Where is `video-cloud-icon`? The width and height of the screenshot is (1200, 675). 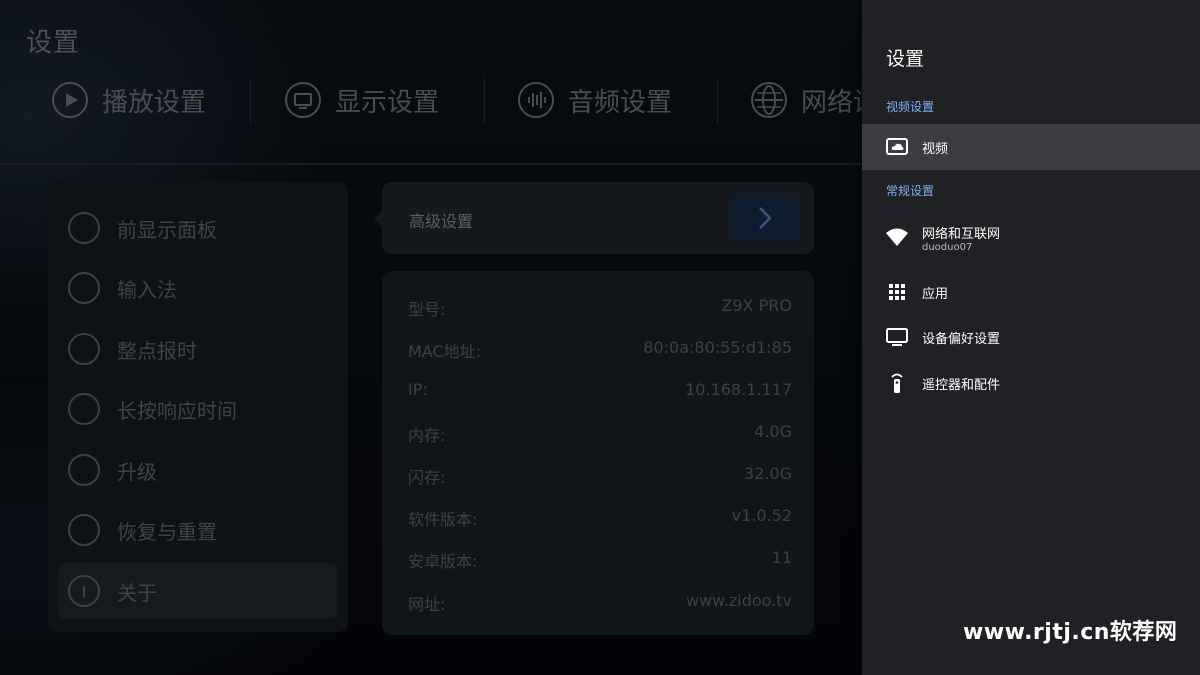 video-cloud-icon is located at coordinates (897, 146).